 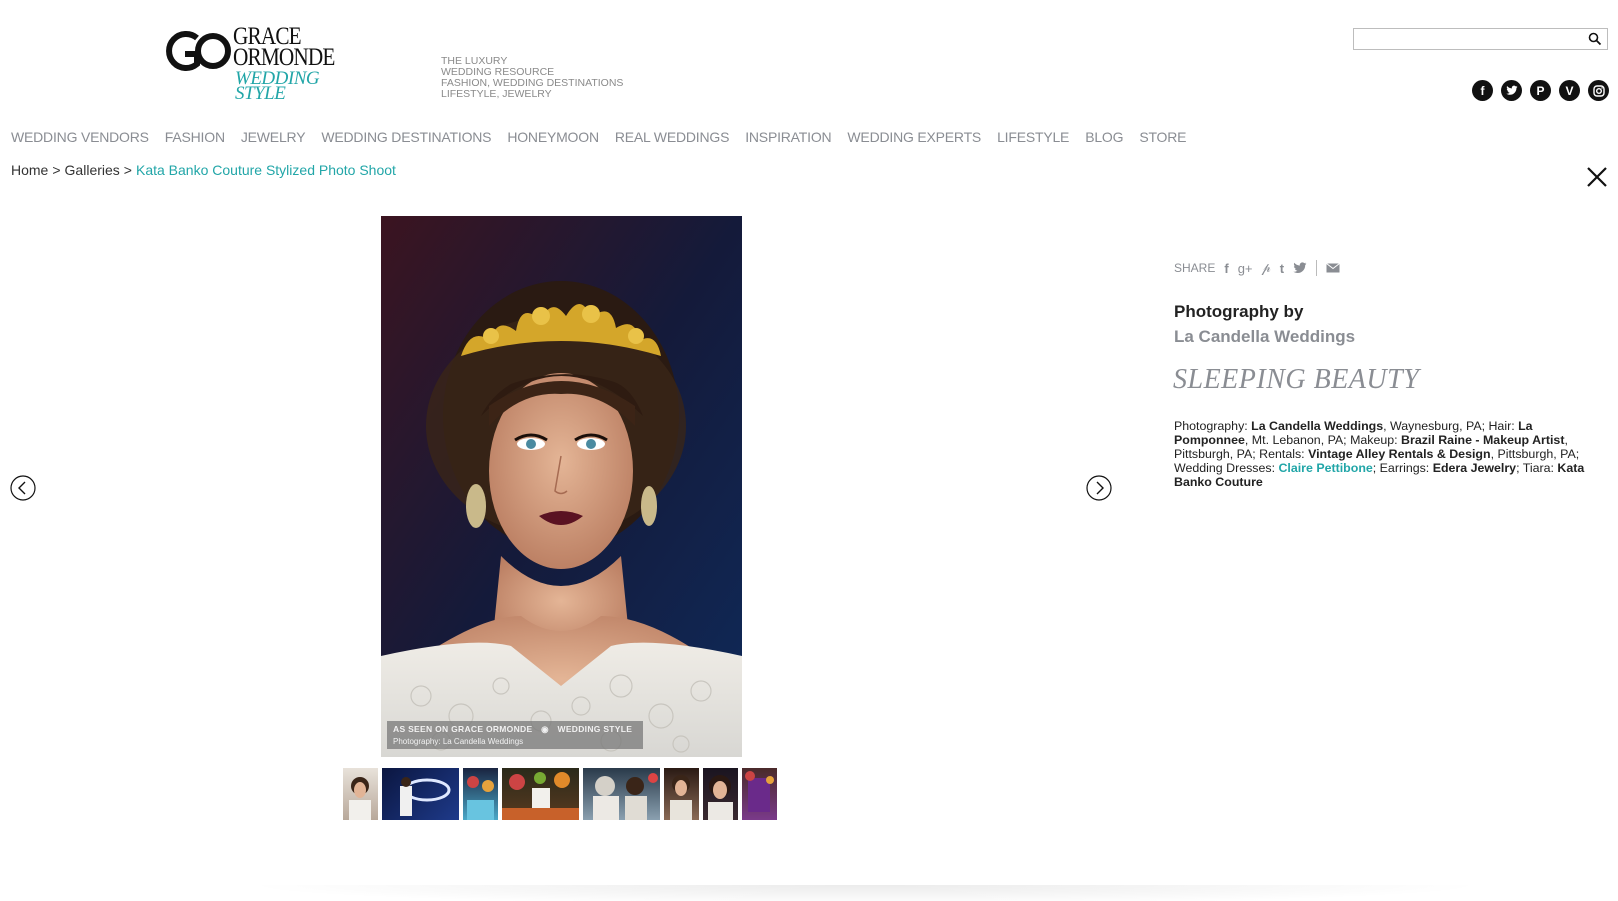 I want to click on next-arrow-icon, so click(x=1099, y=488).